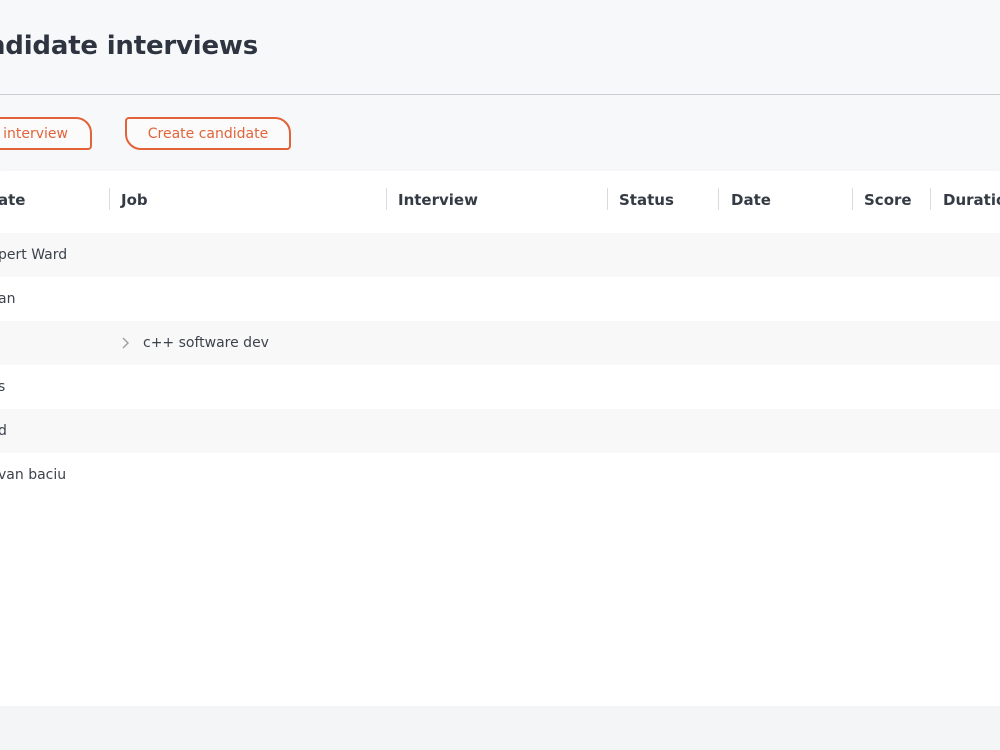 The image size is (1000, 750). I want to click on candidate-cell: s, so click(3, 387).